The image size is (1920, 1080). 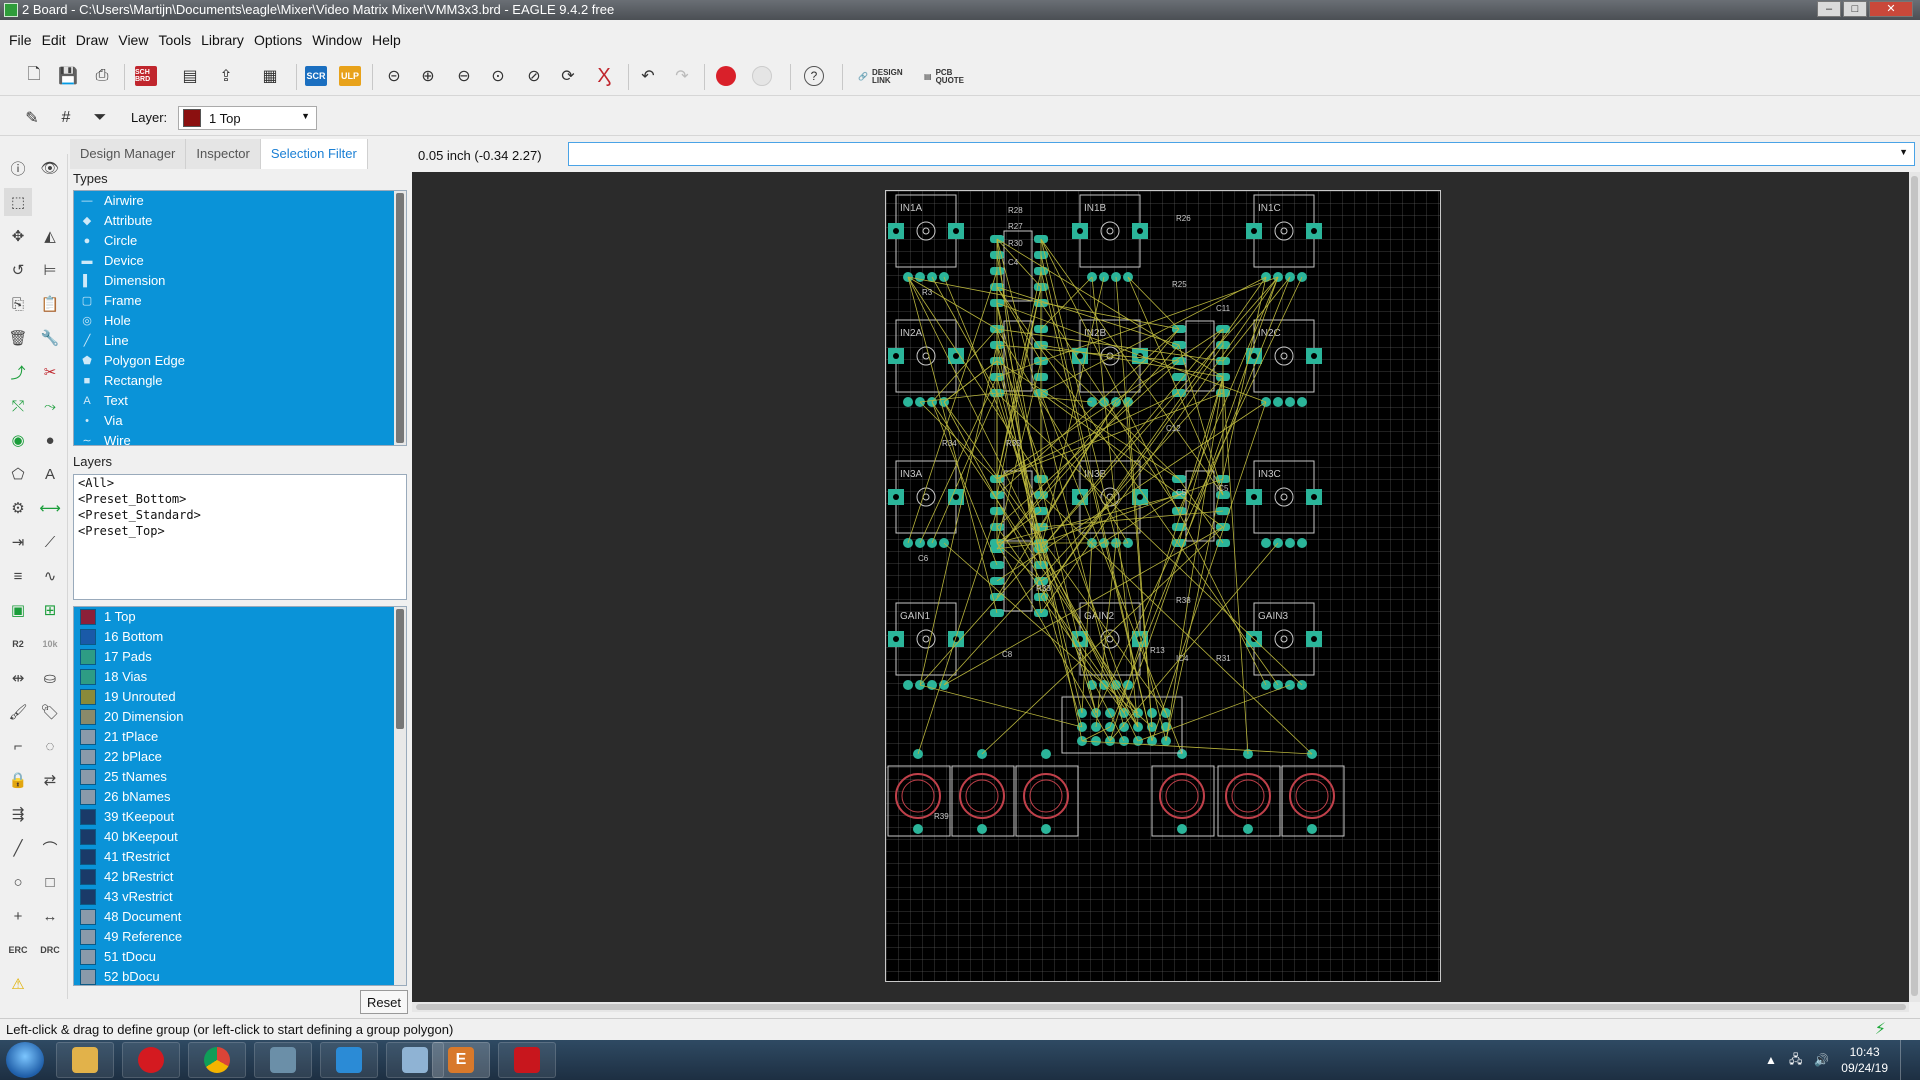 I want to click on help-button: ?, so click(x=814, y=76).